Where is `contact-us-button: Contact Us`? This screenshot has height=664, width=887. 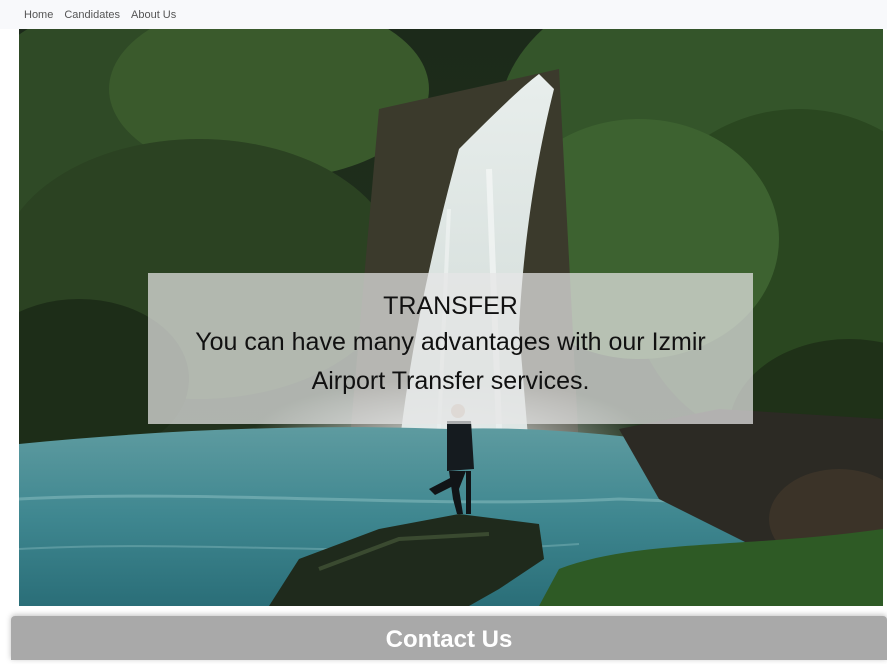 contact-us-button: Contact Us is located at coordinates (449, 638).